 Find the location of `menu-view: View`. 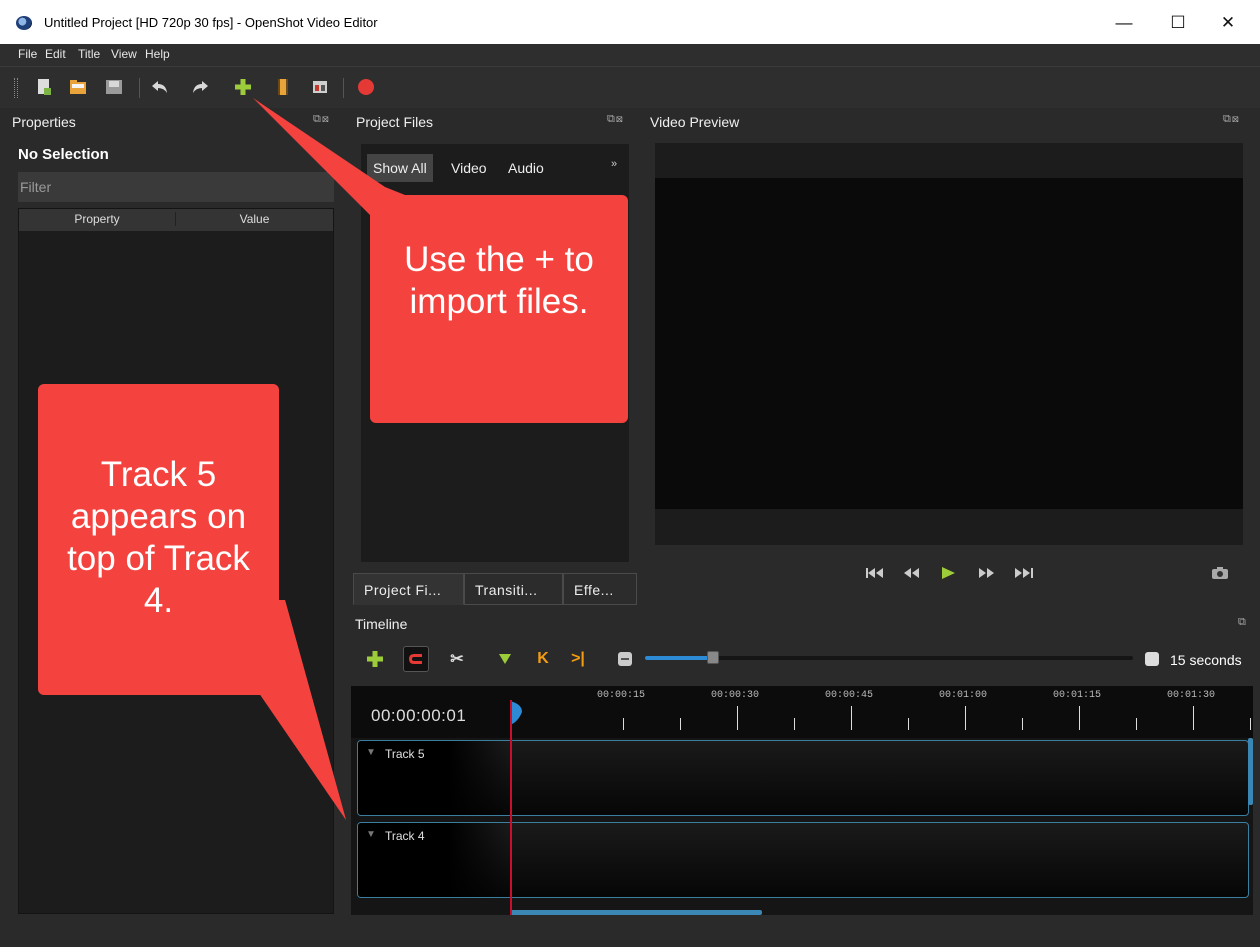

menu-view: View is located at coordinates (124, 54).